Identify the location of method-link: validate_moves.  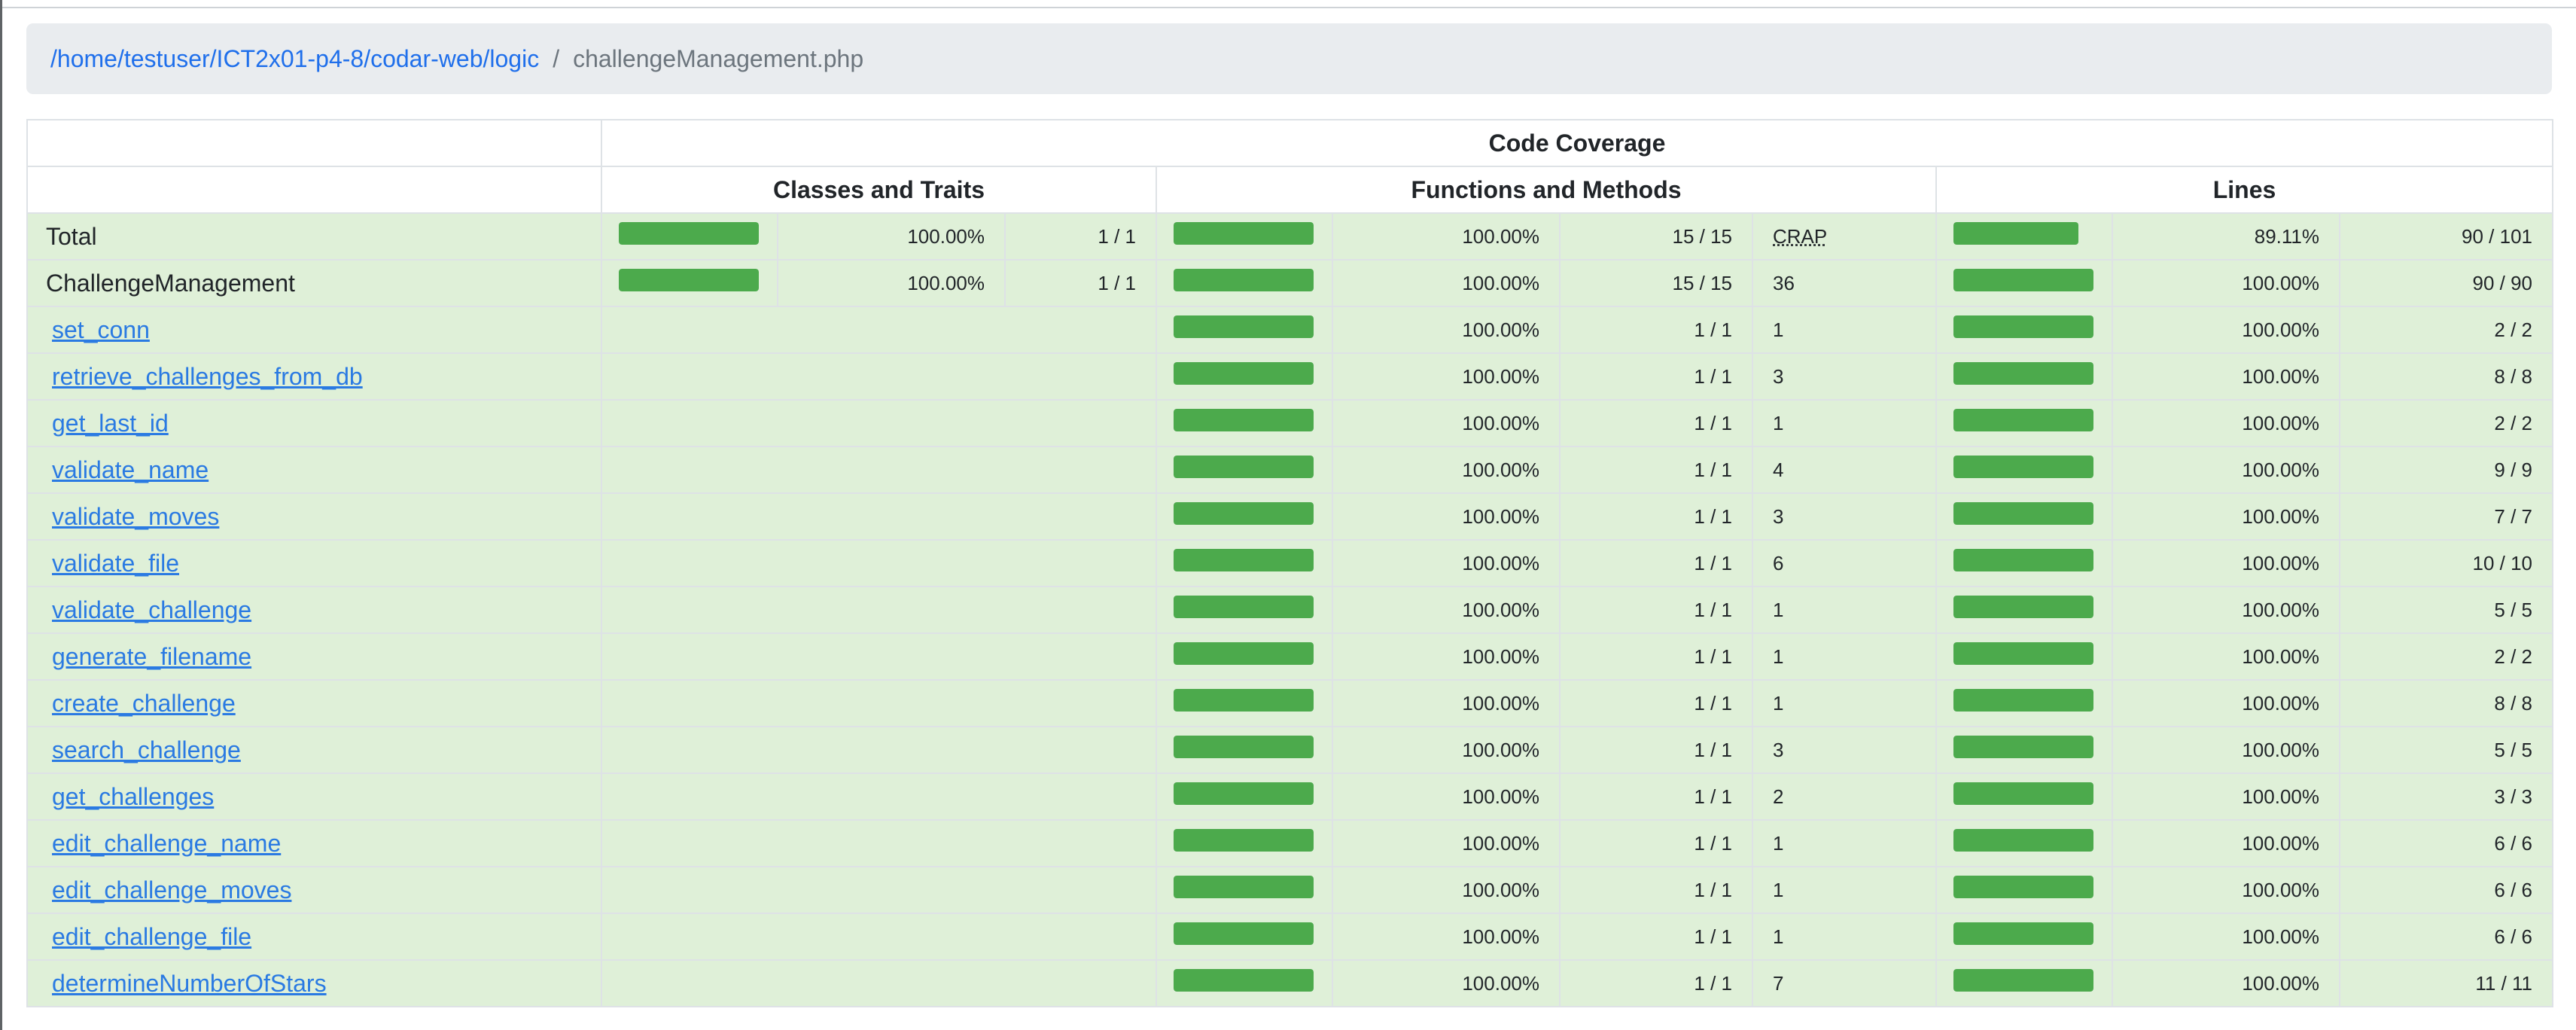
(136, 516).